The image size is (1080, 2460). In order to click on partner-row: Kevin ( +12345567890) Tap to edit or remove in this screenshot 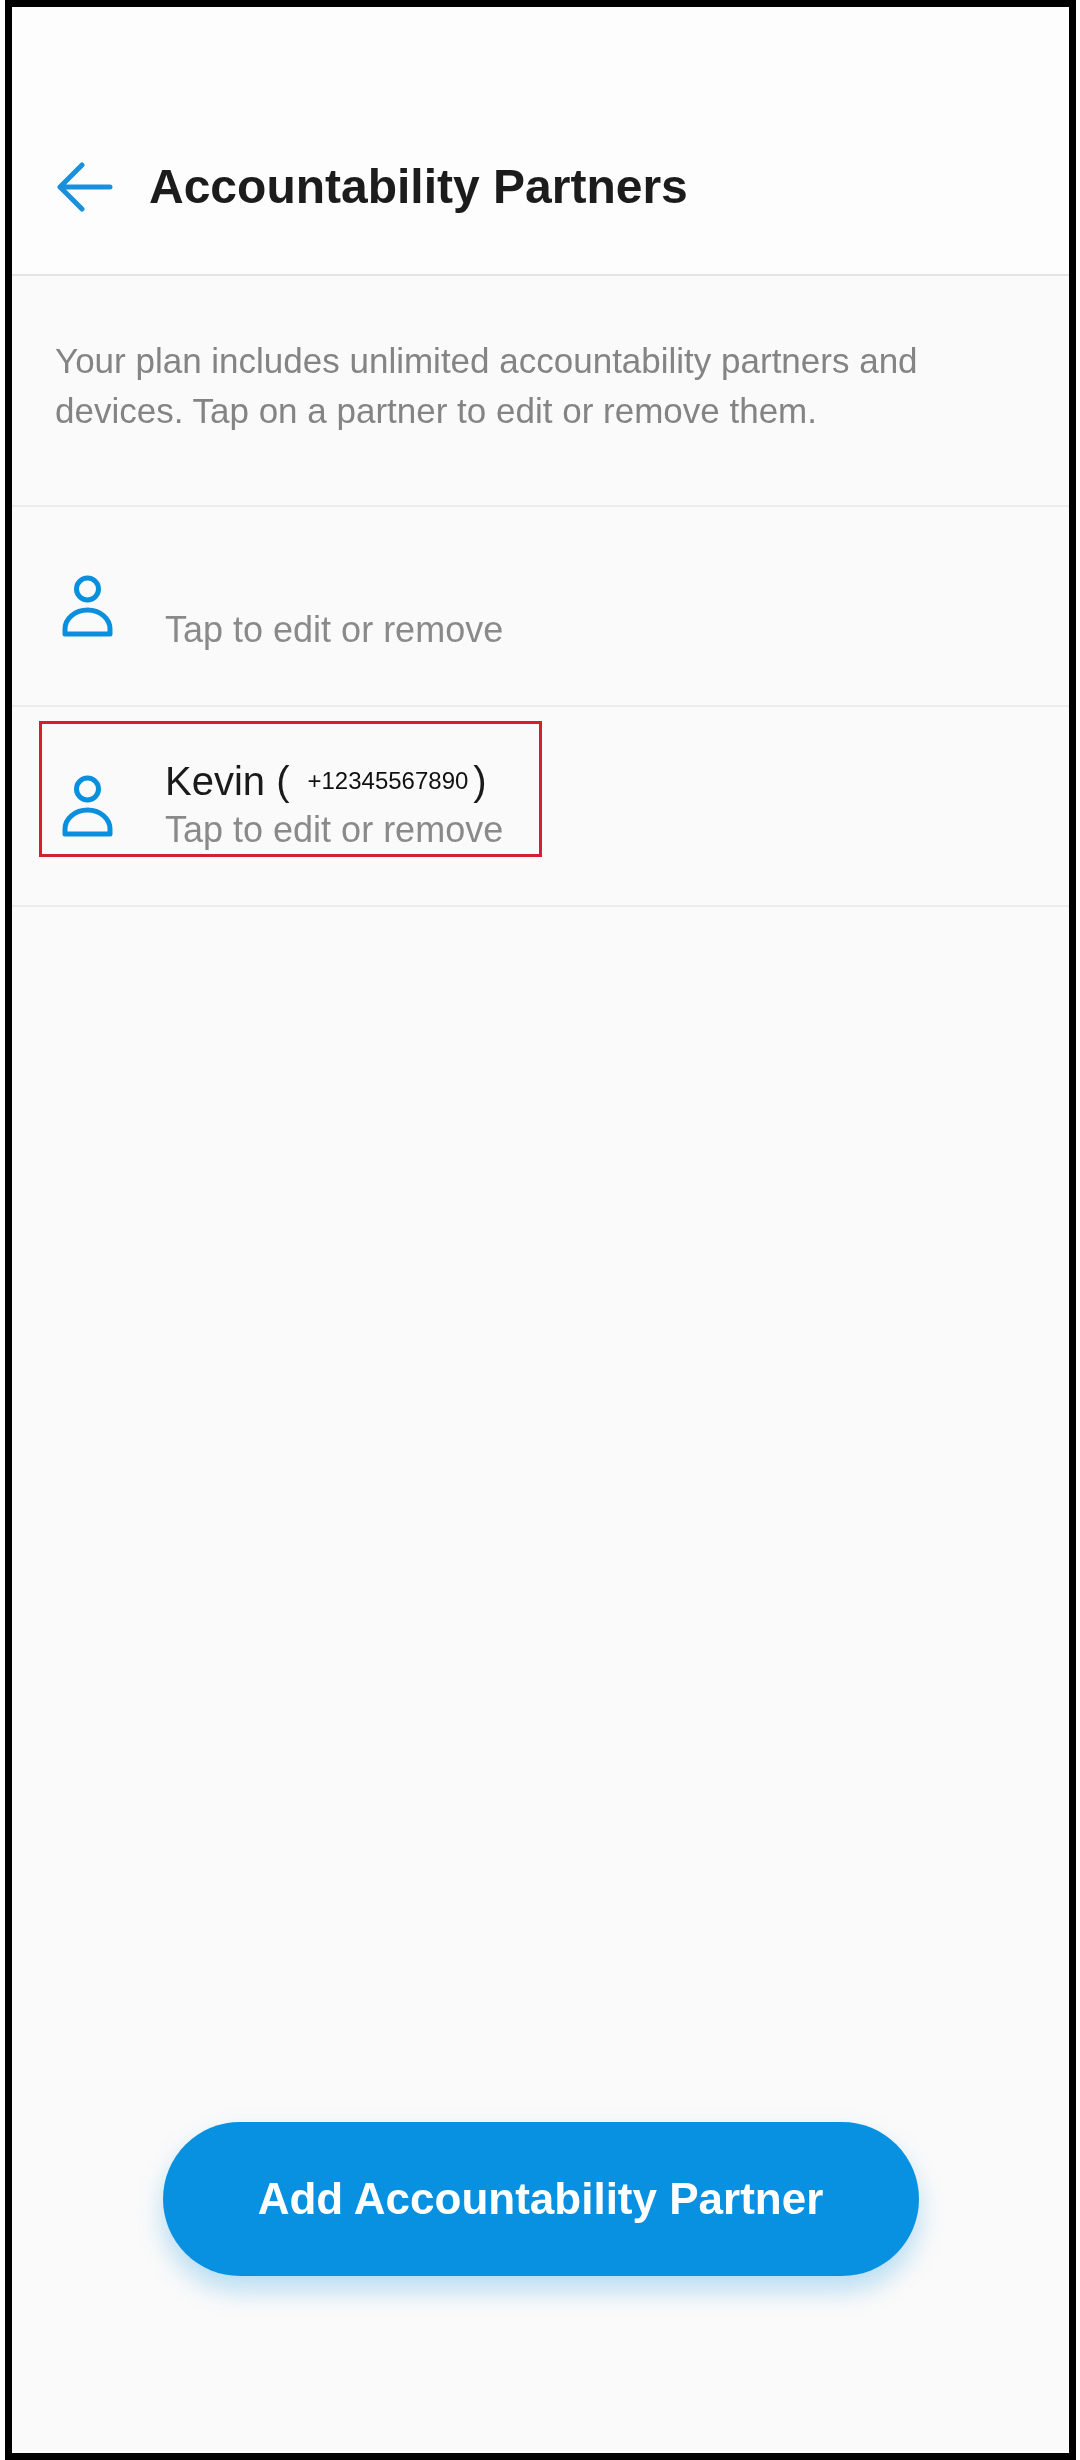, I will do `click(540, 807)`.